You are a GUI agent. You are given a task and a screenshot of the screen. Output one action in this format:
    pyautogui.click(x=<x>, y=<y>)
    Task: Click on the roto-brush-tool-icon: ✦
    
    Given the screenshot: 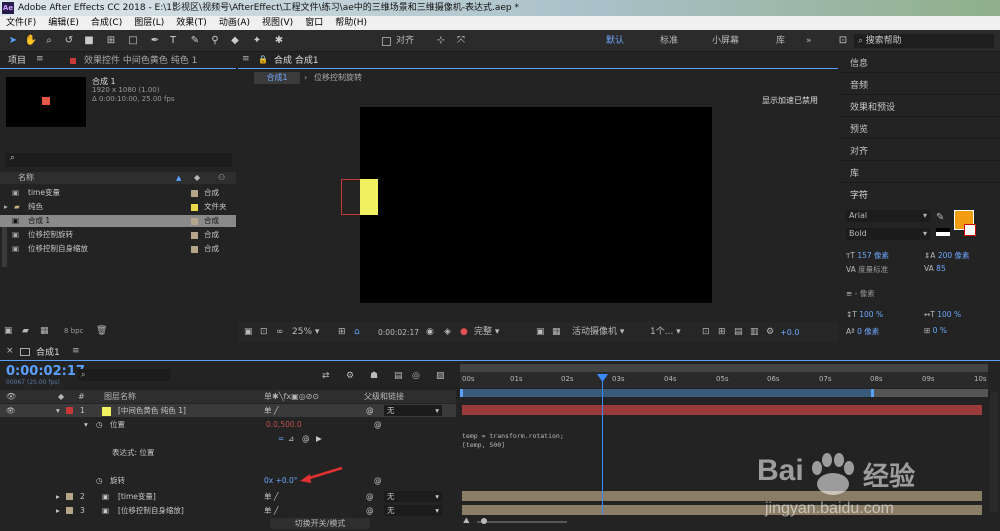 What is the action you would take?
    pyautogui.click(x=257, y=41)
    